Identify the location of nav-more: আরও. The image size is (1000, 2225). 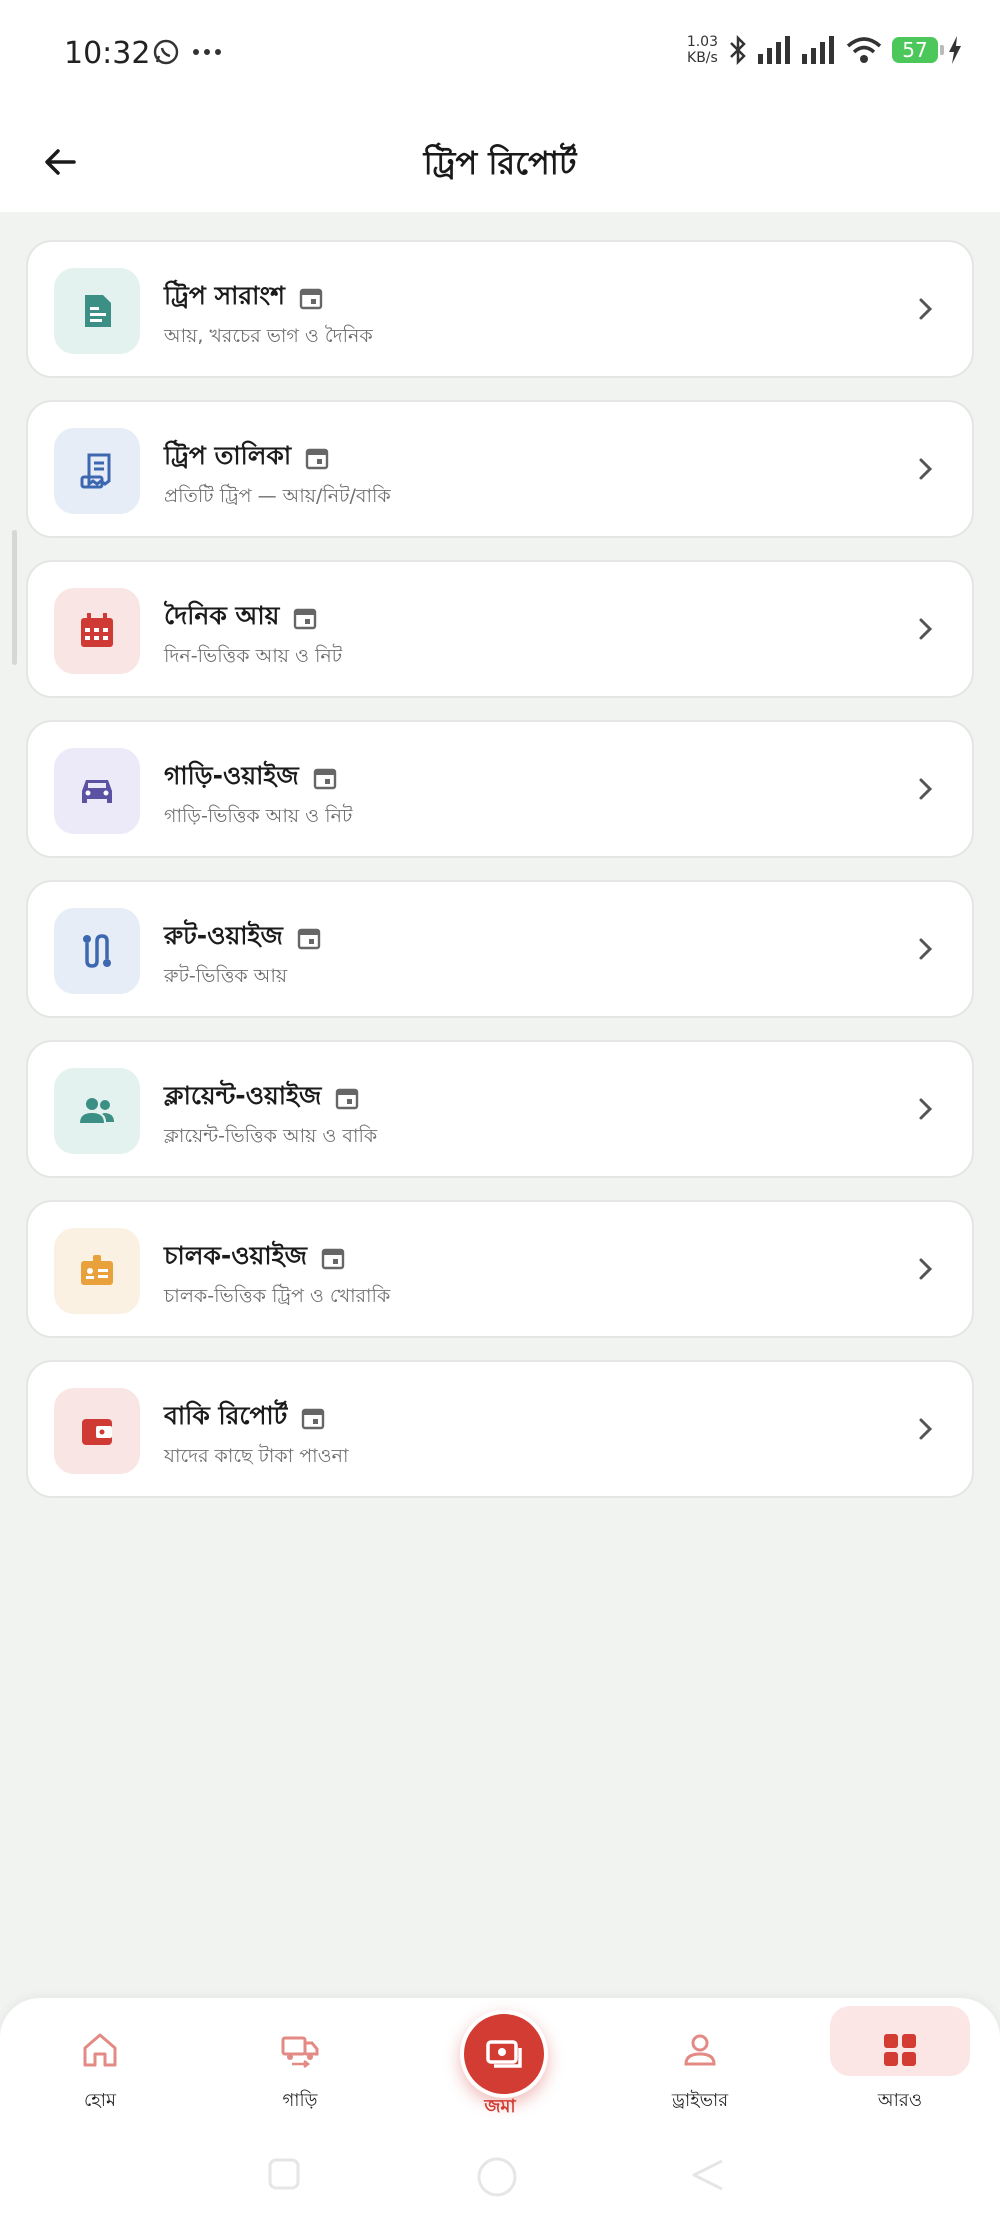
(900, 2066).